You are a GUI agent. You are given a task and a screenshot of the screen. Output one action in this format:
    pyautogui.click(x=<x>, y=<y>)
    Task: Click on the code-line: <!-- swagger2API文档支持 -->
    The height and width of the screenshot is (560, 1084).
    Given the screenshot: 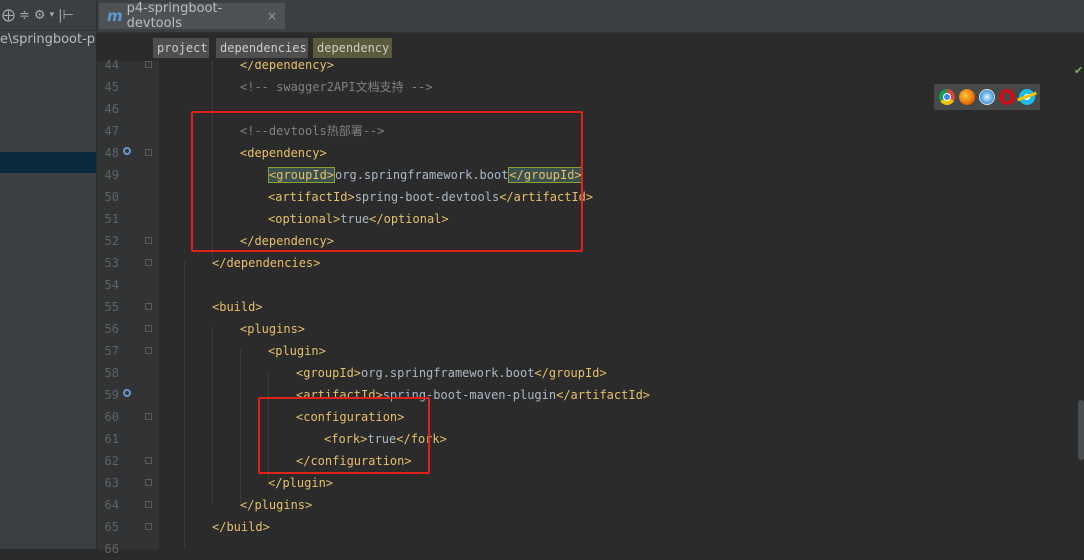 What is the action you would take?
    pyautogui.click(x=336, y=87)
    